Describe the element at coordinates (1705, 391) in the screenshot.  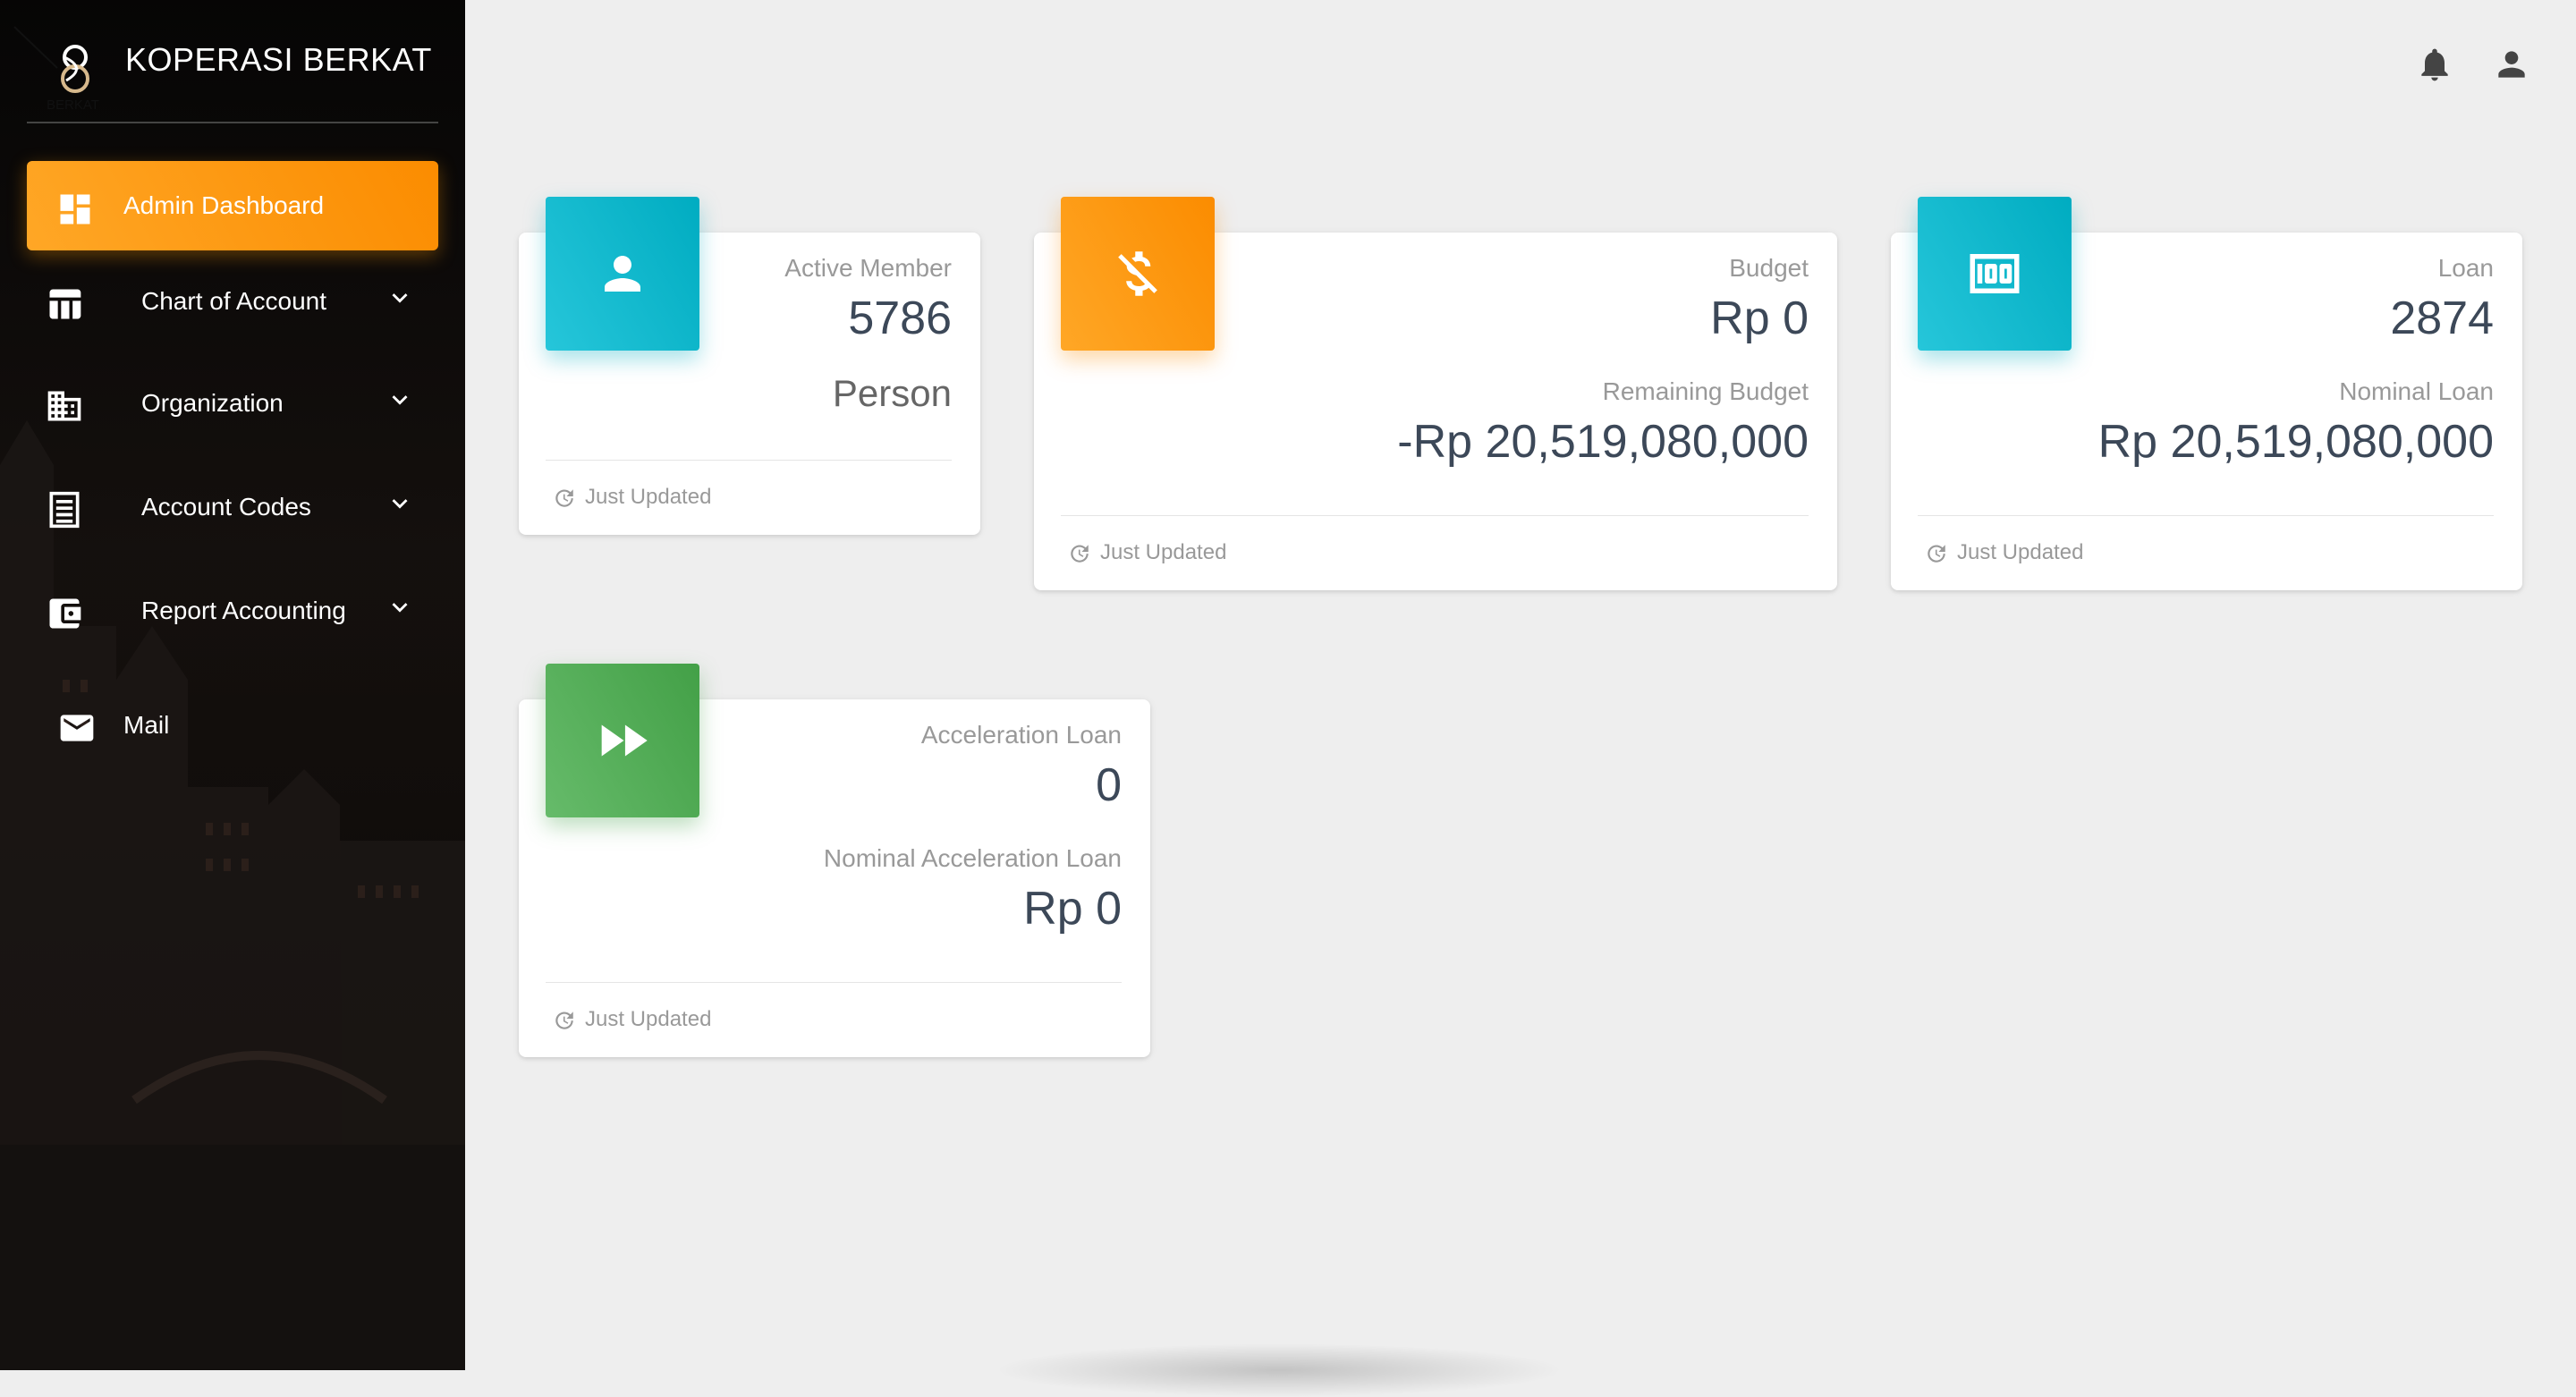
I see `card-sub-category: Remaining Budget` at that location.